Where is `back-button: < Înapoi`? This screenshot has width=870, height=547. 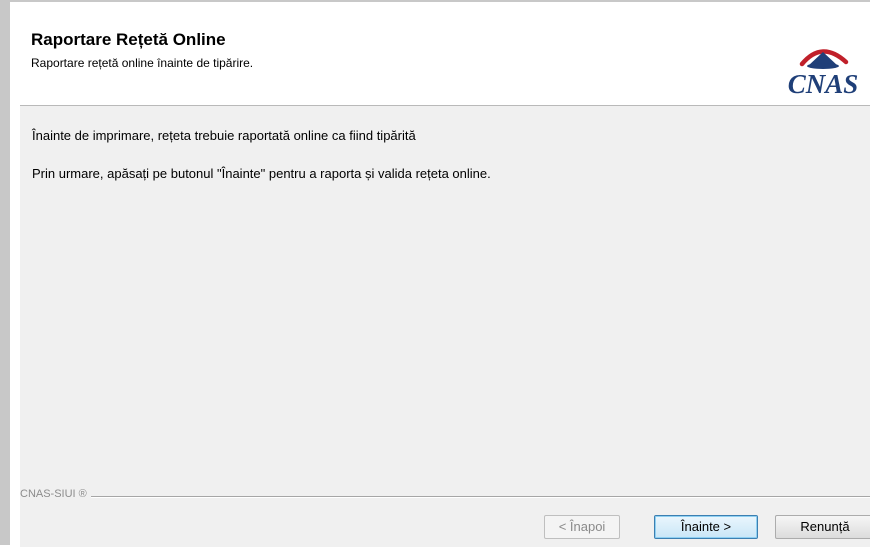
back-button: < Înapoi is located at coordinates (582, 527).